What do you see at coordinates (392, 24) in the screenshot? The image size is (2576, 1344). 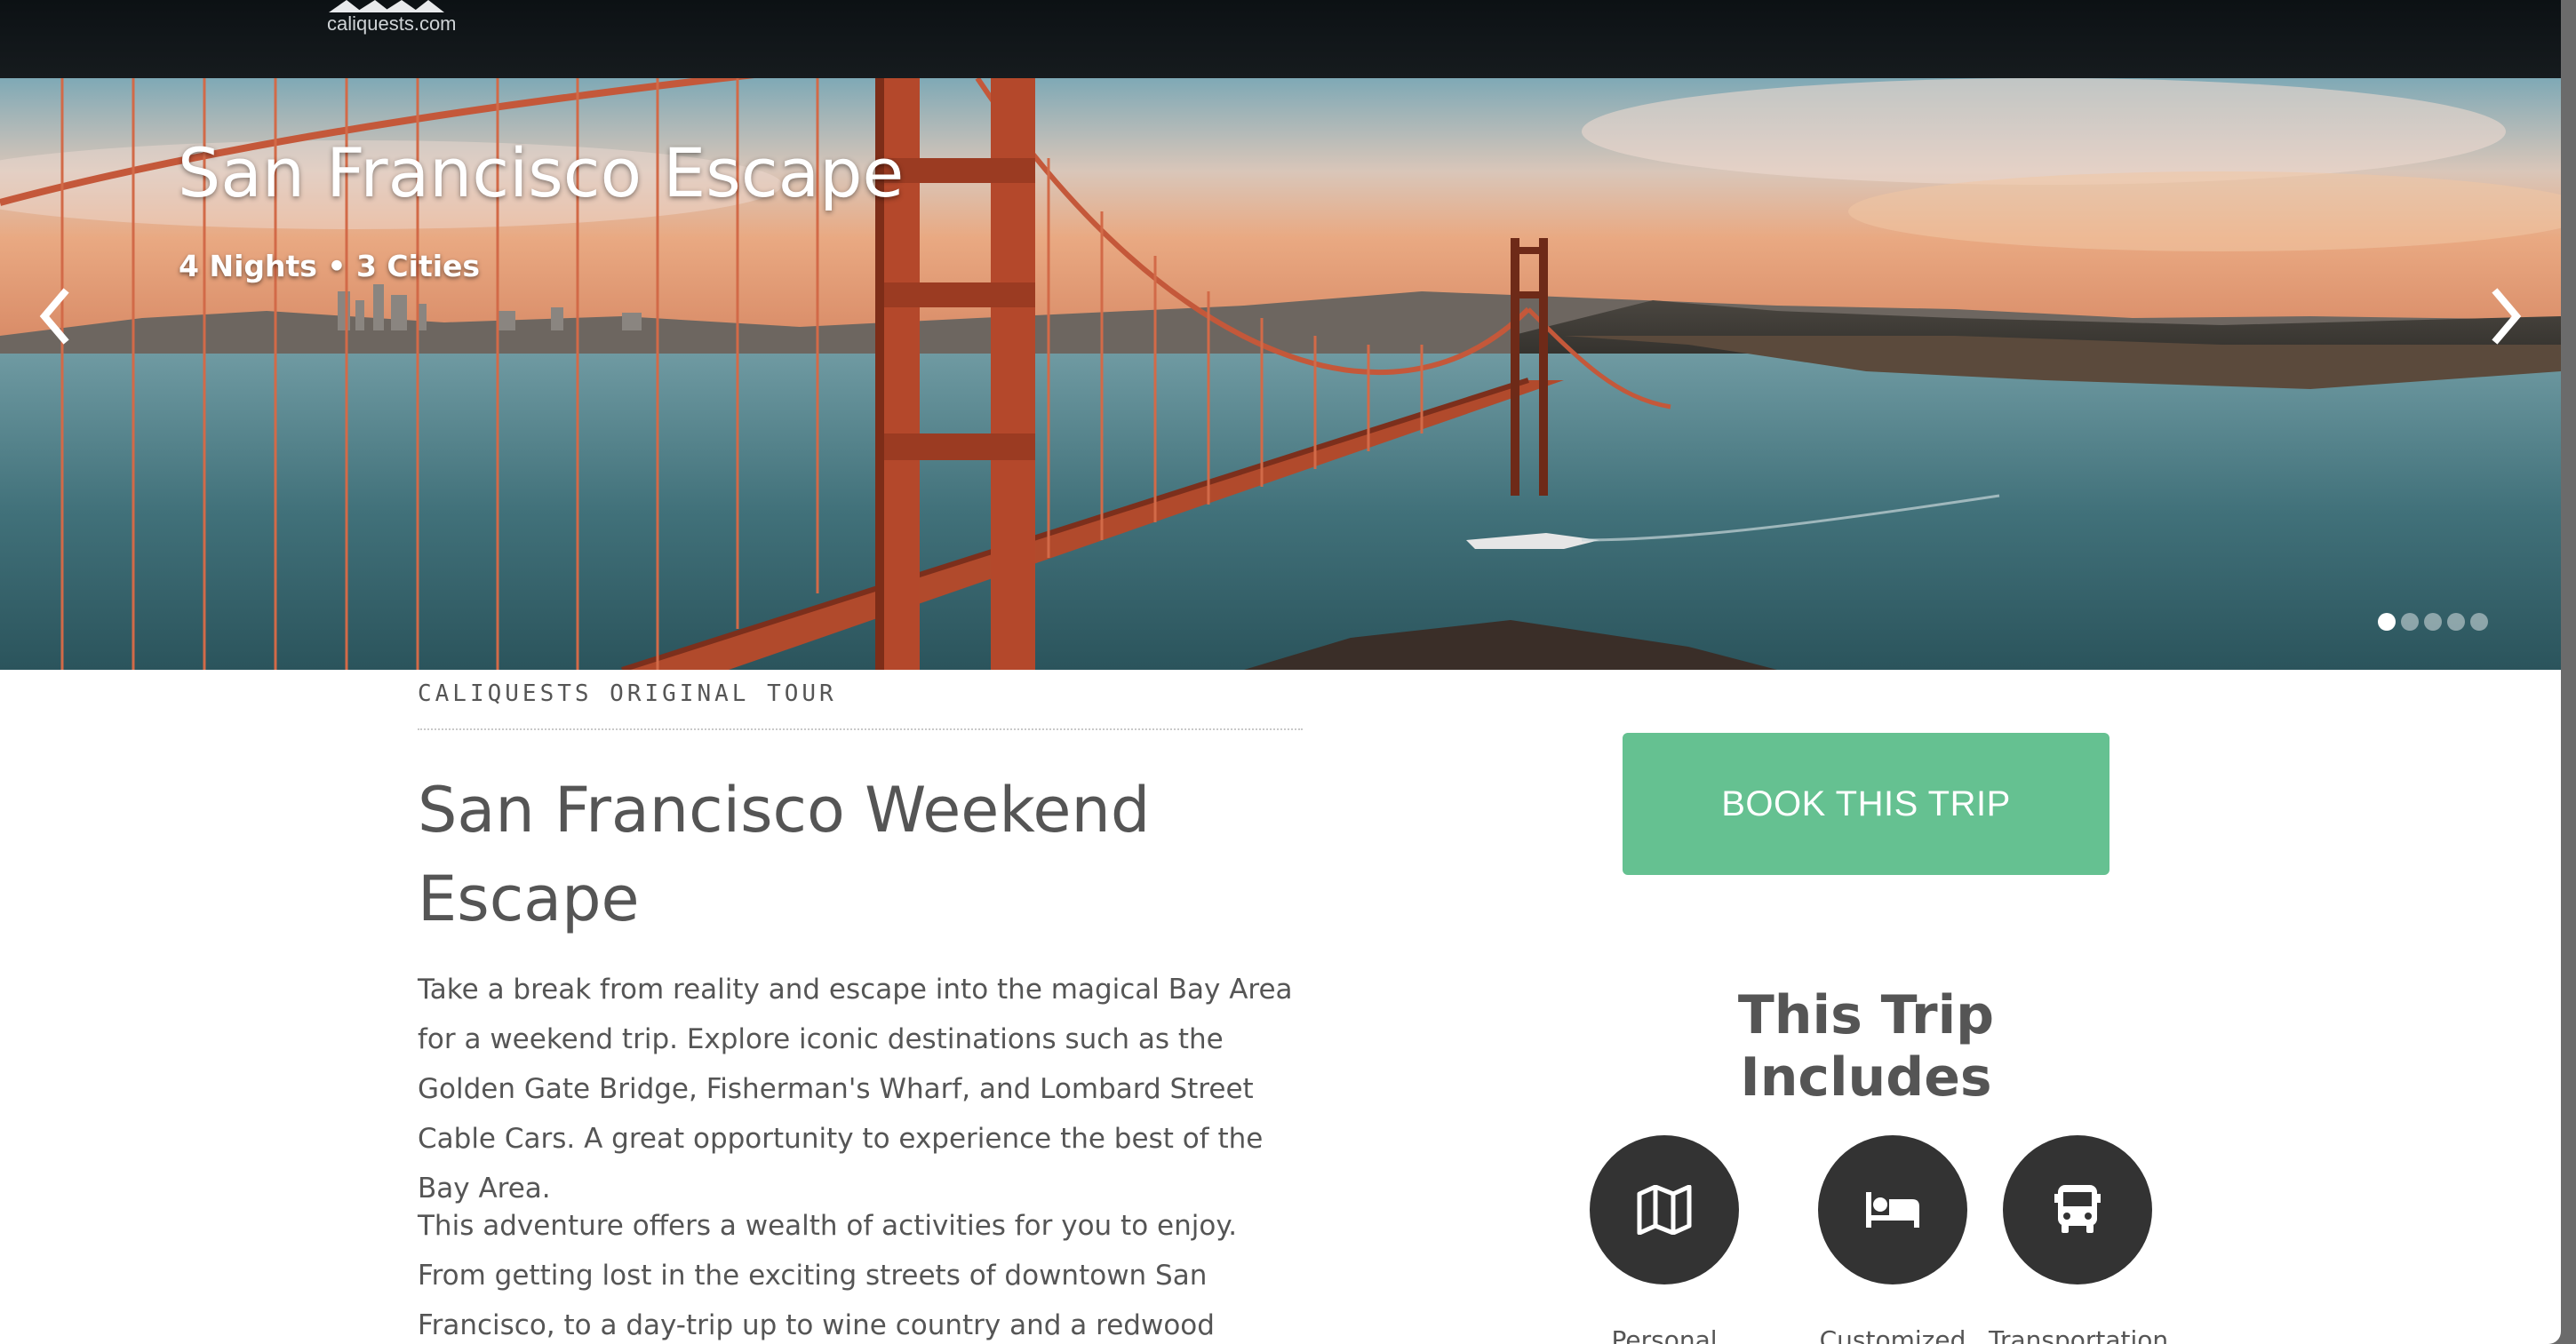 I see `logo-text: caliquests.com` at bounding box center [392, 24].